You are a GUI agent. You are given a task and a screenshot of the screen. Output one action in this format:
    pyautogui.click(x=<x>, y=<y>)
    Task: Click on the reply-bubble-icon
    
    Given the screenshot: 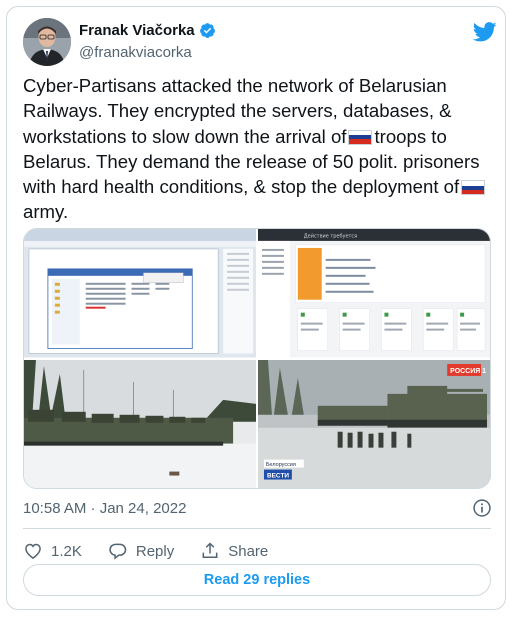 What is the action you would take?
    pyautogui.click(x=118, y=551)
    